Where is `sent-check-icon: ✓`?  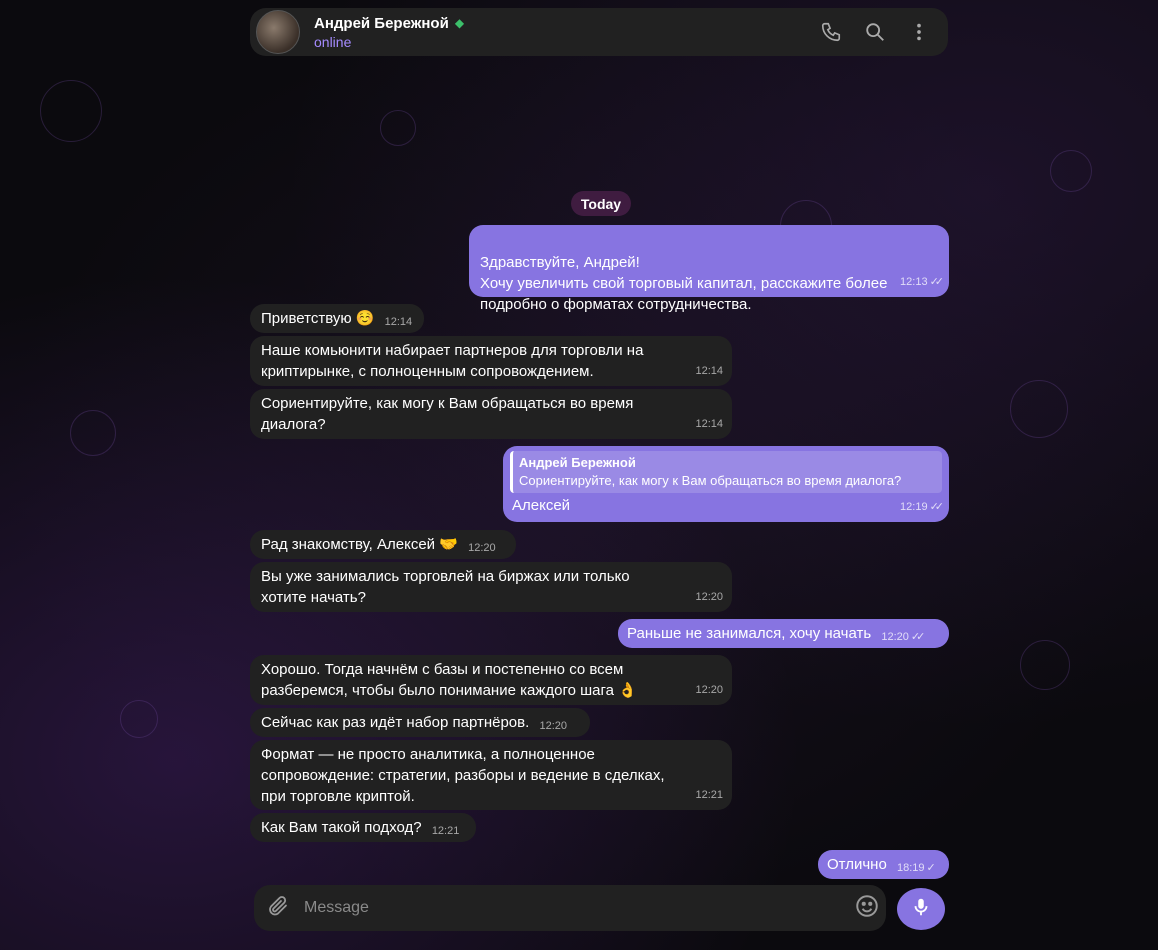
sent-check-icon: ✓ is located at coordinates (930, 868).